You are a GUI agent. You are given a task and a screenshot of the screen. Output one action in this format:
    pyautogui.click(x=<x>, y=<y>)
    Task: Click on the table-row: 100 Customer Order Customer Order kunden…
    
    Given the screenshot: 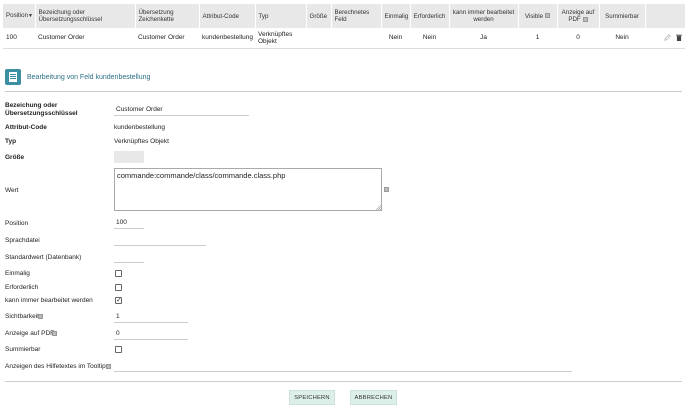 What is the action you would take?
    pyautogui.click(x=344, y=38)
    